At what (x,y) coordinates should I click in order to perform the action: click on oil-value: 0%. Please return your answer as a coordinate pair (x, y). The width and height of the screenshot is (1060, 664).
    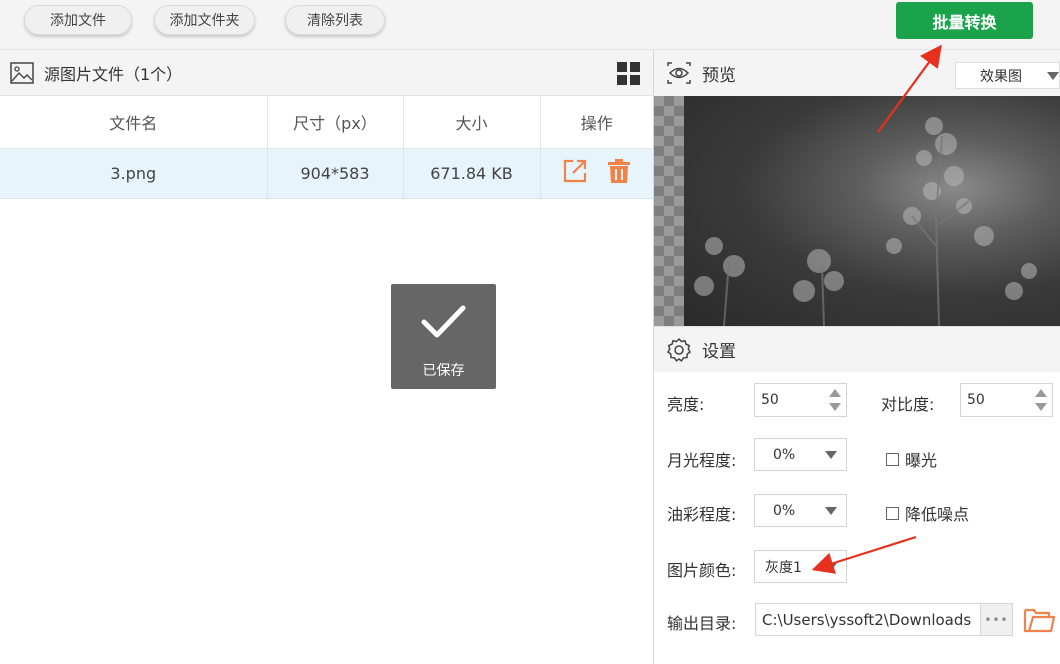
    Looking at the image, I should click on (784, 510).